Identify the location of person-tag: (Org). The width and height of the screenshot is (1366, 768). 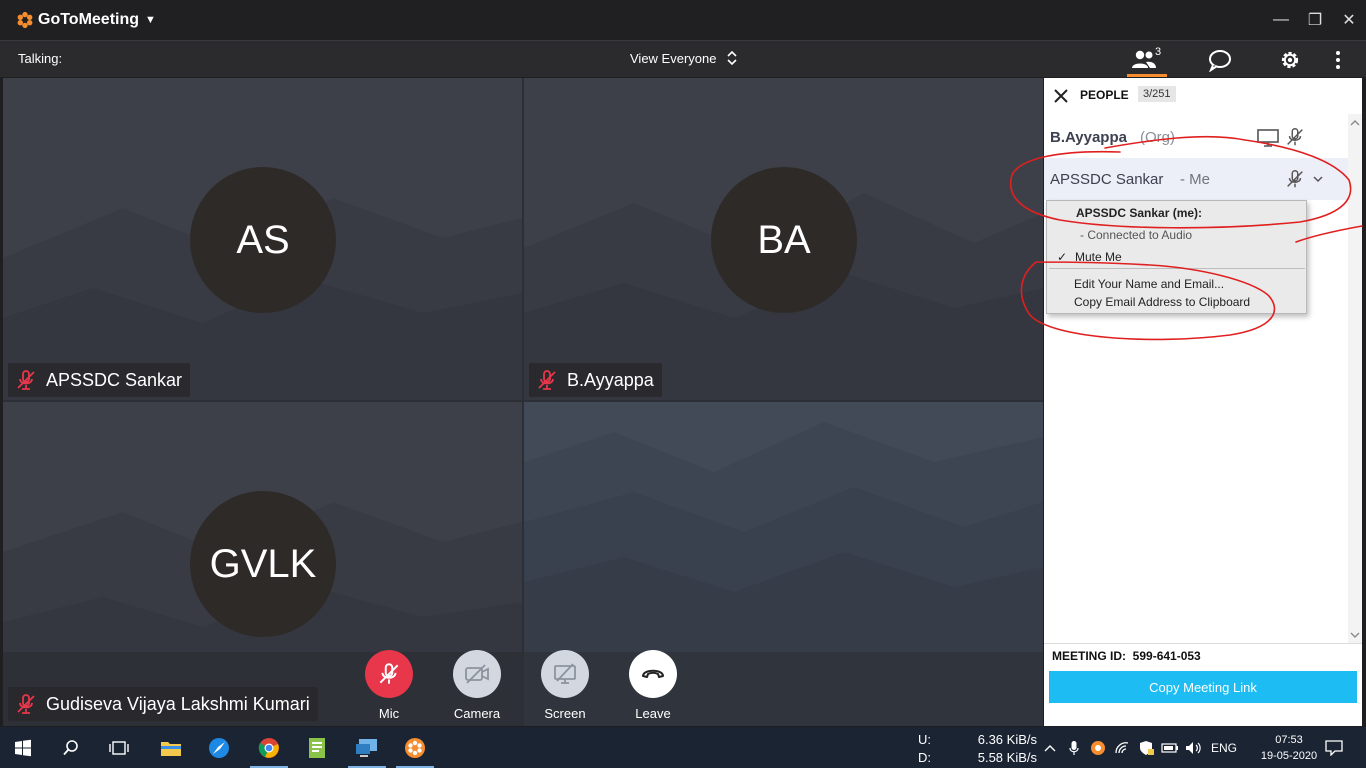
(1157, 137).